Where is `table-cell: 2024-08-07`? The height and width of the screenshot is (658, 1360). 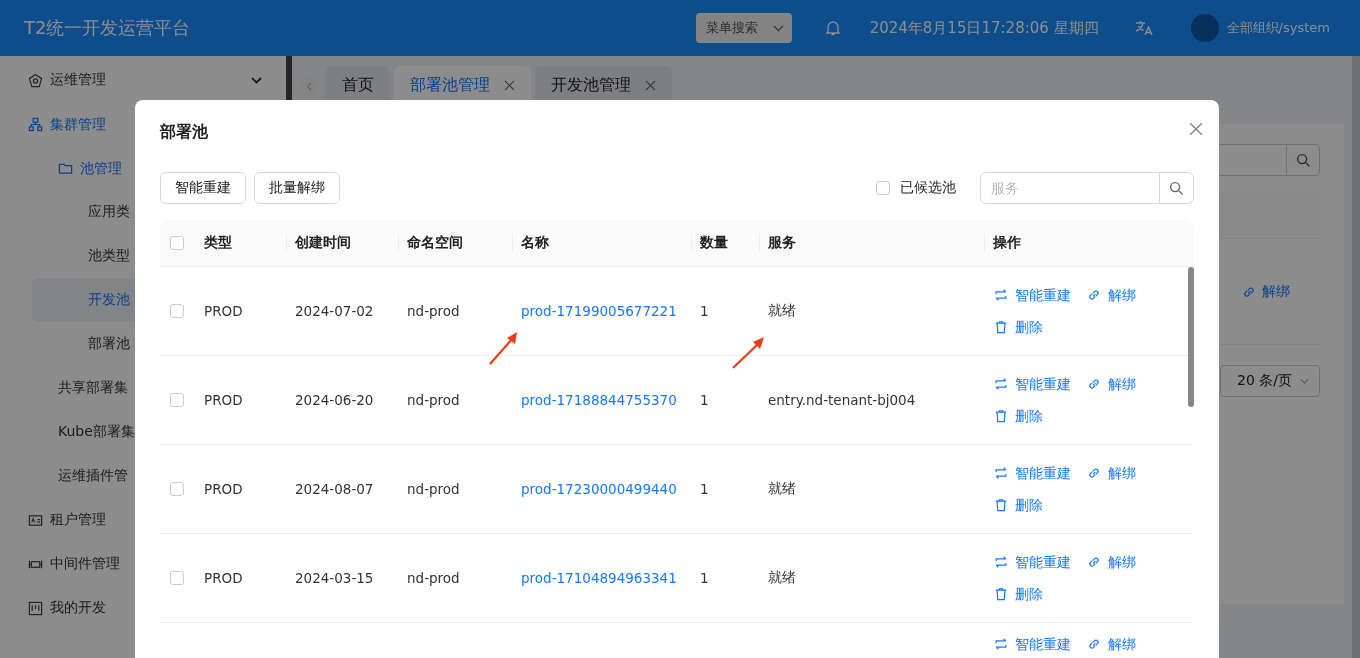 table-cell: 2024-08-07 is located at coordinates (334, 489).